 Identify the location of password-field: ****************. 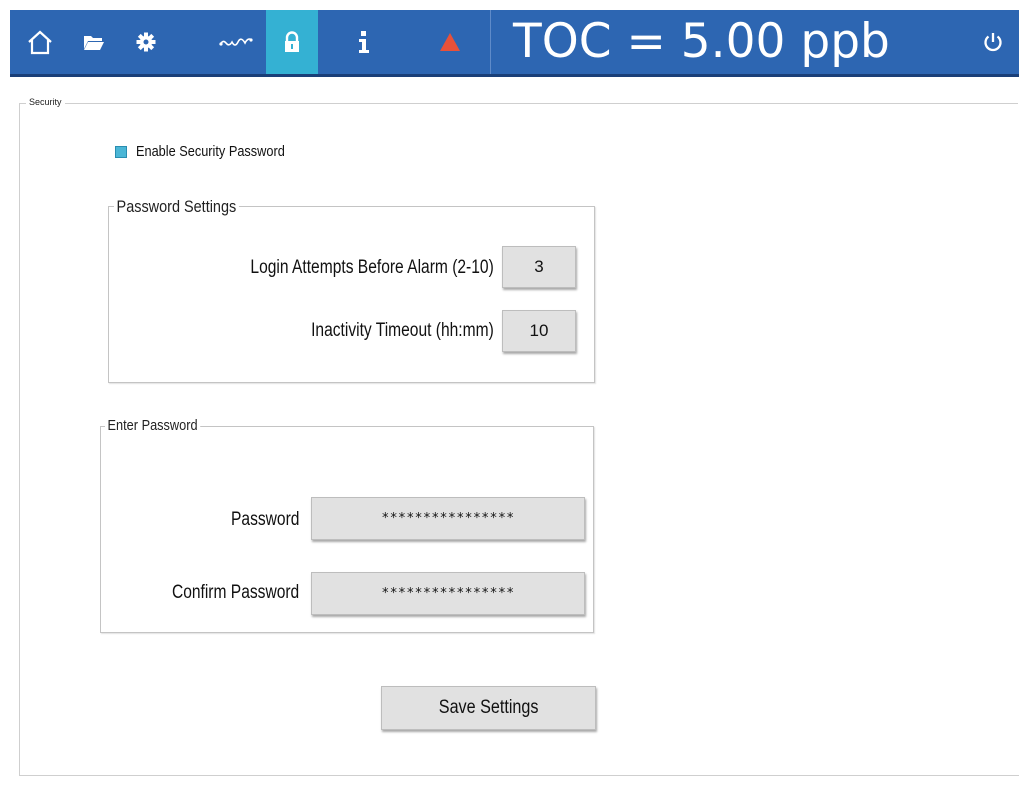
(448, 518).